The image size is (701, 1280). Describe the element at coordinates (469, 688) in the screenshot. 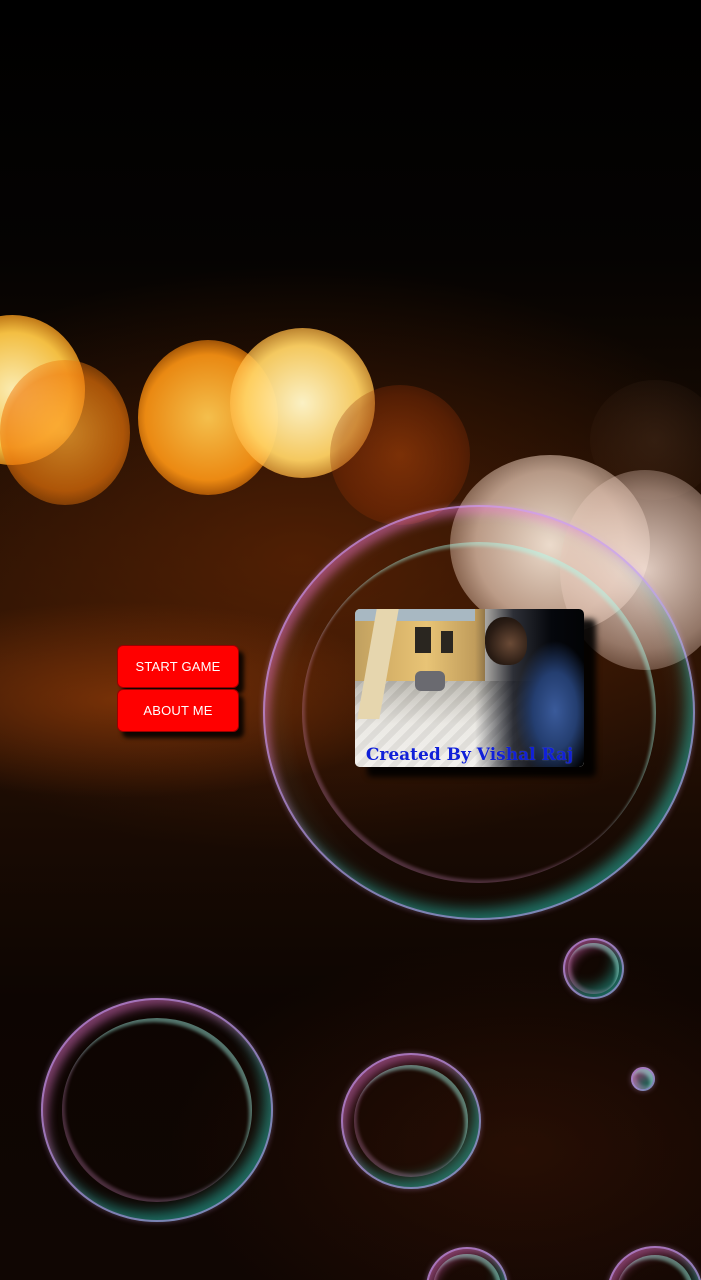

I see `creator-photo-card: Created By Vishal Raj` at that location.